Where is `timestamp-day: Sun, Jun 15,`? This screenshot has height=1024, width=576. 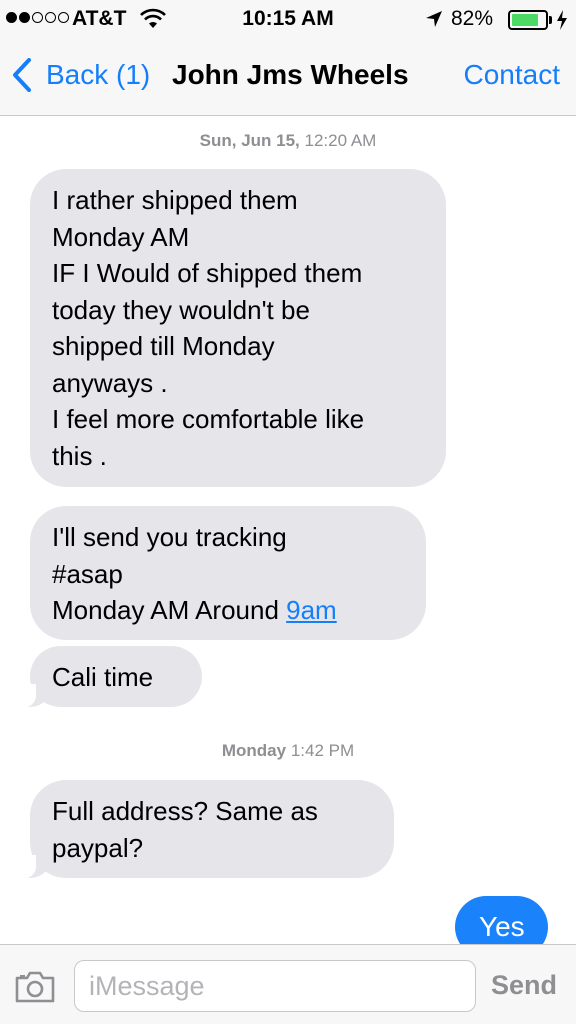
timestamp-day: Sun, Jun 15, is located at coordinates (249, 140).